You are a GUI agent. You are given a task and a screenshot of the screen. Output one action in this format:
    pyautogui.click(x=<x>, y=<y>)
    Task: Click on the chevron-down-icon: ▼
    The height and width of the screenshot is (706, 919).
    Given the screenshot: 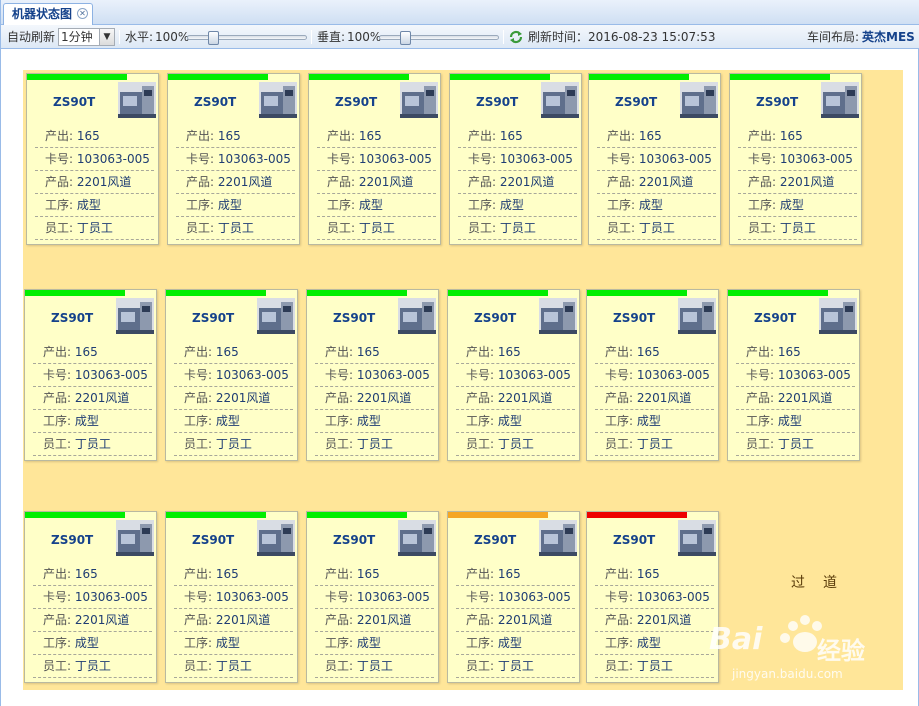 What is the action you would take?
    pyautogui.click(x=106, y=37)
    